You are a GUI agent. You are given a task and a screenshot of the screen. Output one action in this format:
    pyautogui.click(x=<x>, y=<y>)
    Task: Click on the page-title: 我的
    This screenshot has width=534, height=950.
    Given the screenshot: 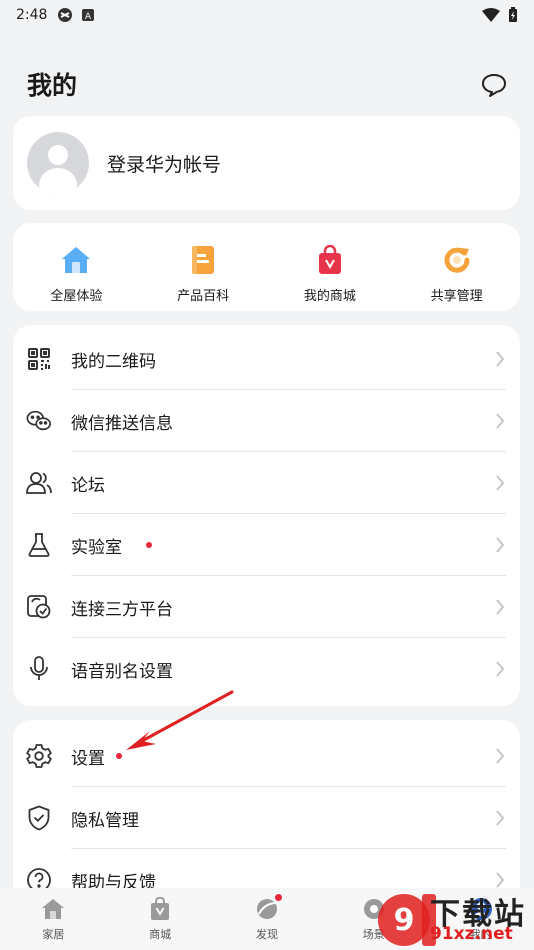 What is the action you would take?
    pyautogui.click(x=52, y=85)
    